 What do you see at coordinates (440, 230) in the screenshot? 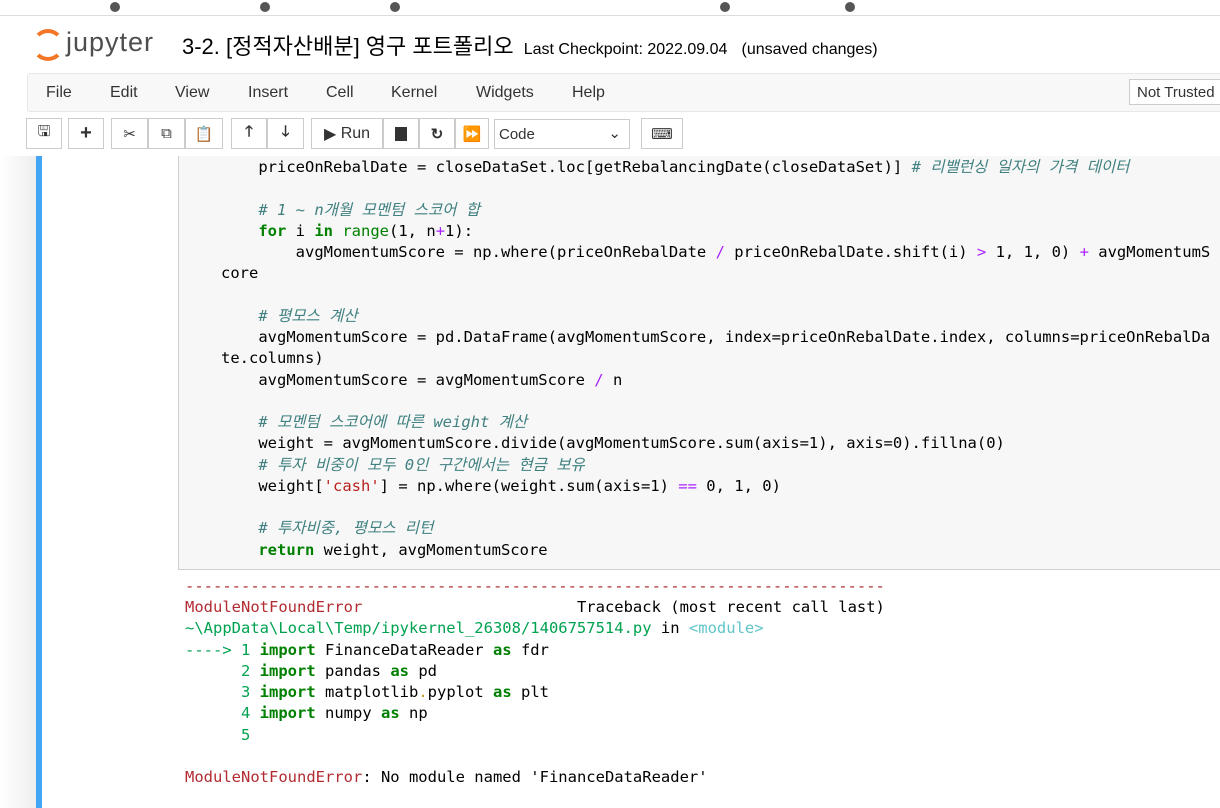
I see `code-token: +` at bounding box center [440, 230].